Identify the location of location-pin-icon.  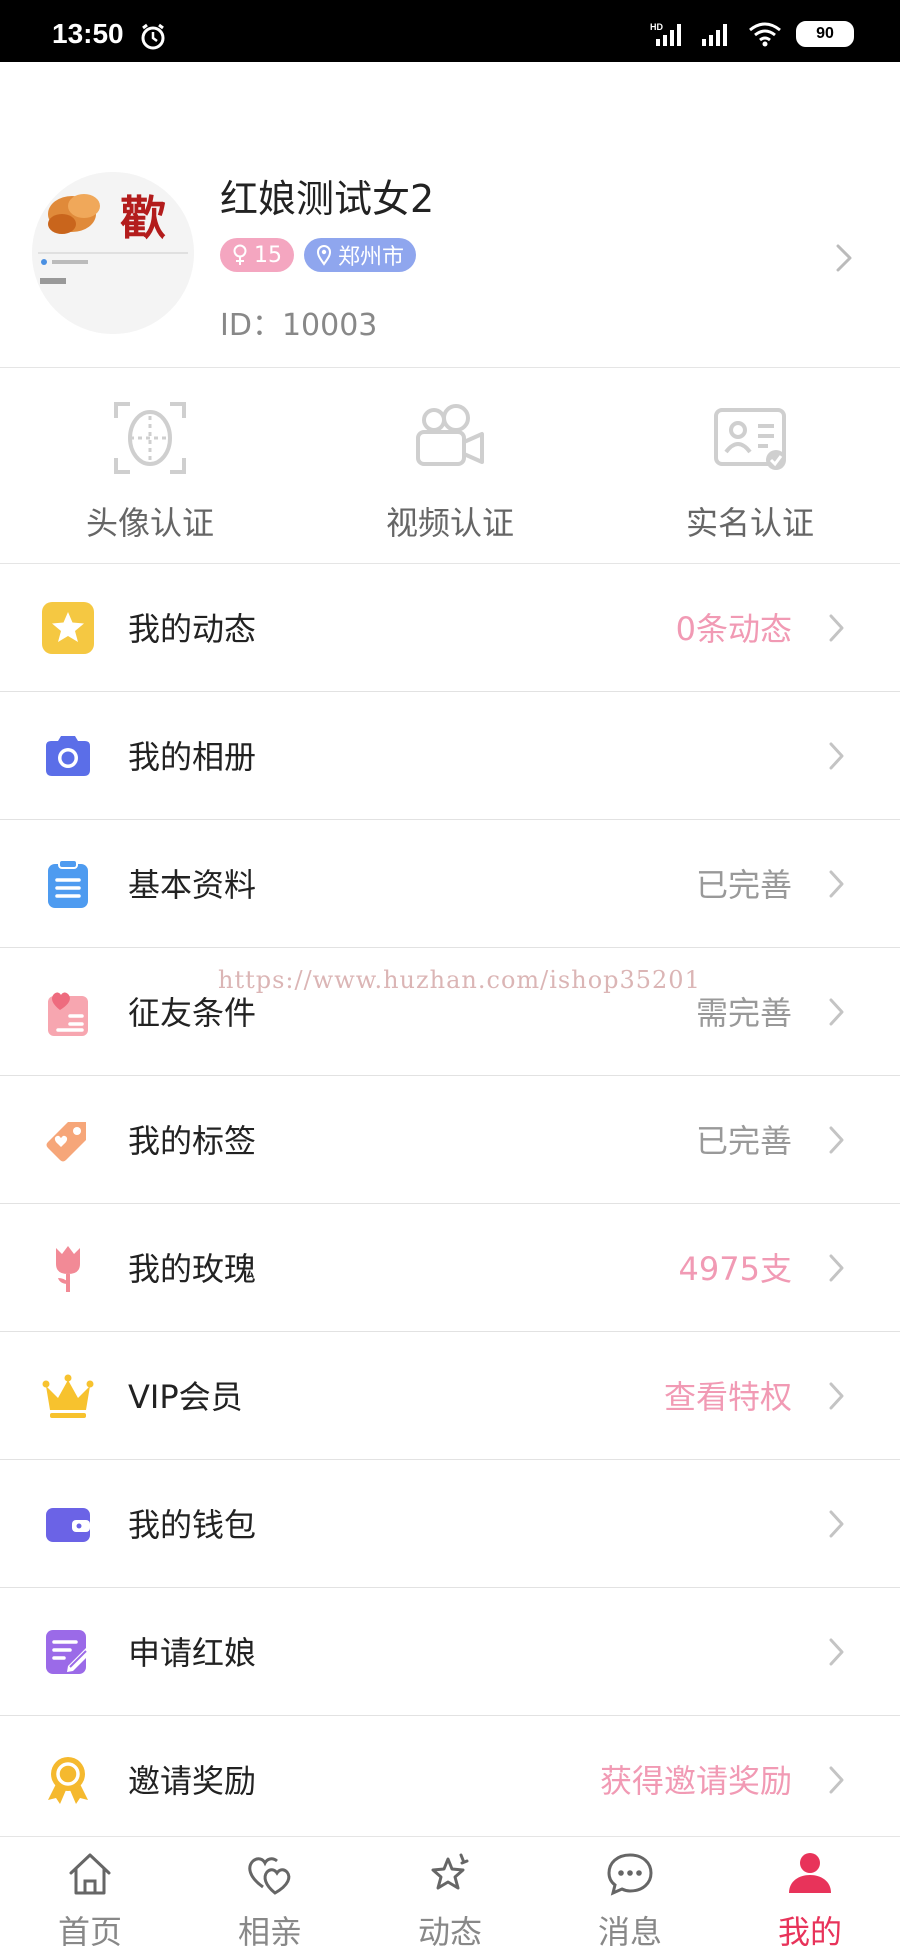
(324, 255).